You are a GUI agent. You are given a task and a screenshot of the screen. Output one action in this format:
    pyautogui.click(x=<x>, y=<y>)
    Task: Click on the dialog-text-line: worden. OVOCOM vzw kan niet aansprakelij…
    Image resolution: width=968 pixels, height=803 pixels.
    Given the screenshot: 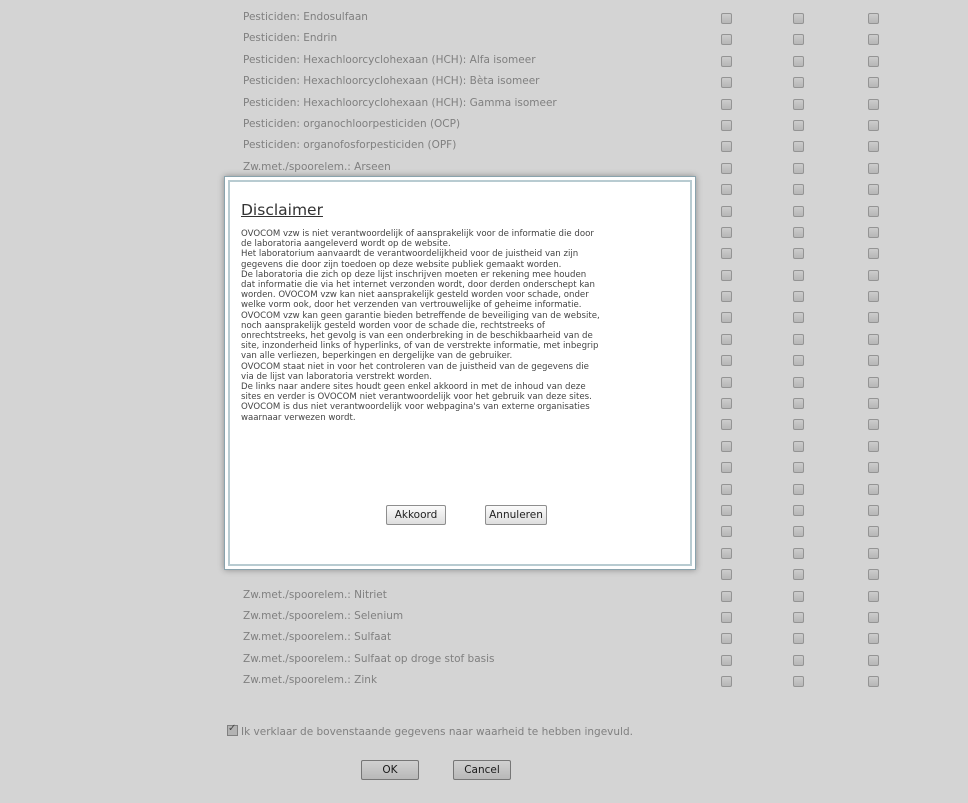 What is the action you would take?
    pyautogui.click(x=415, y=295)
    